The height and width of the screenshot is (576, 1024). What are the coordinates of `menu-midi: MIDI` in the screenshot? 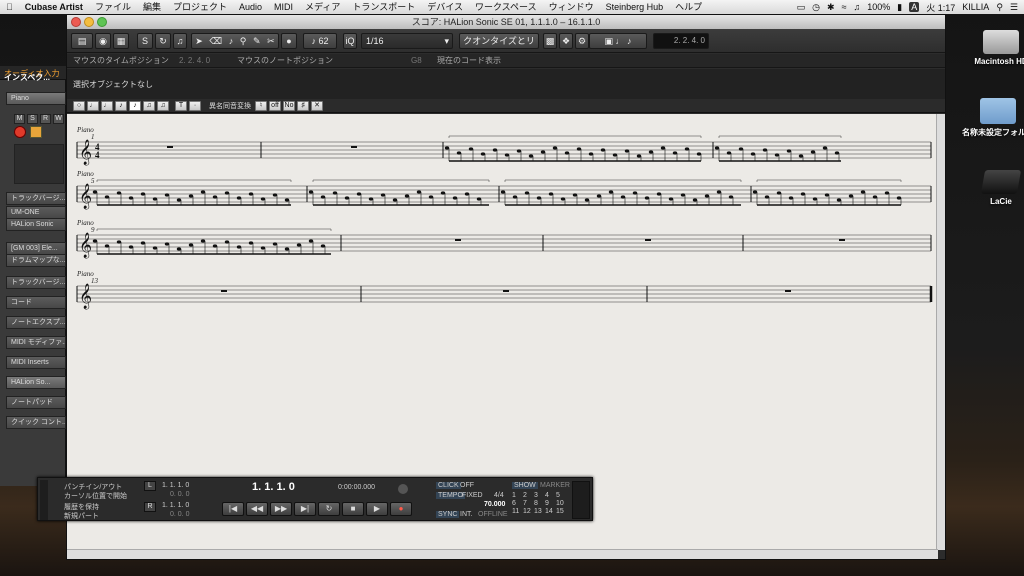 It's located at (283, 7).